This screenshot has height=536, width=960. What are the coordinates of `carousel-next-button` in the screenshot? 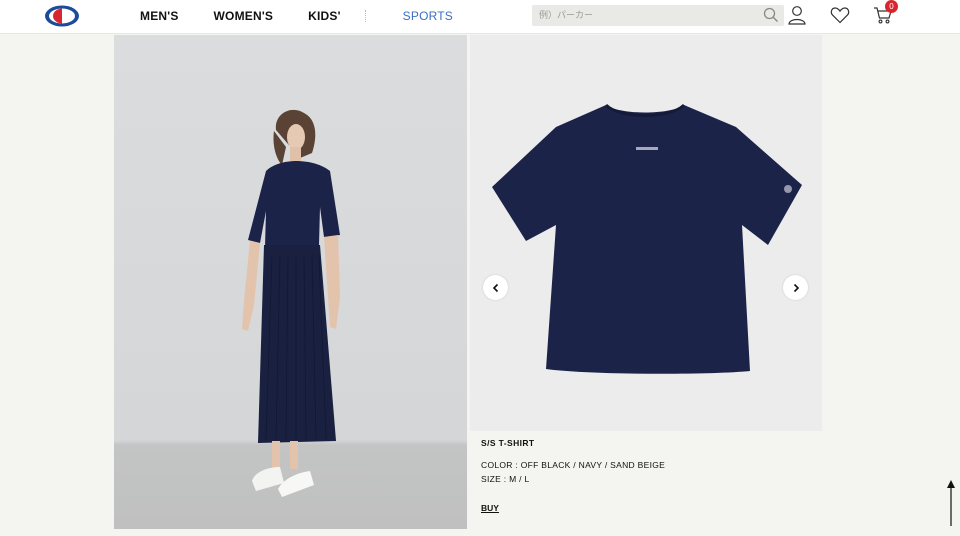 It's located at (795, 287).